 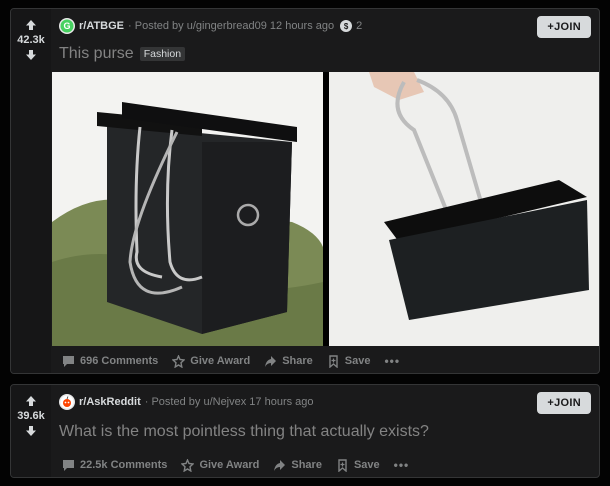 I want to click on award-count: 2, so click(x=359, y=26).